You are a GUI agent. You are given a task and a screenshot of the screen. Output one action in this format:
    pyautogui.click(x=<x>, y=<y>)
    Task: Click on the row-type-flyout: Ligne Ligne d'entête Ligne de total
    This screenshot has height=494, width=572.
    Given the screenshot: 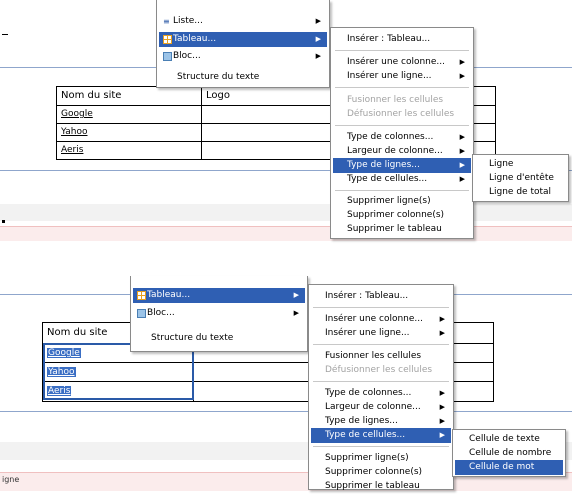 What is the action you would take?
    pyautogui.click(x=520, y=178)
    